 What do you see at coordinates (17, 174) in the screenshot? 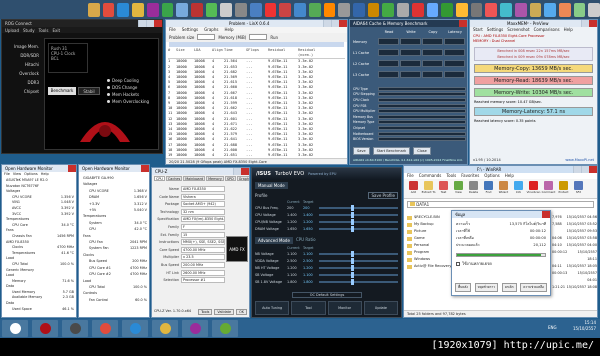
I see `menu-item-view: View` at bounding box center [17, 174].